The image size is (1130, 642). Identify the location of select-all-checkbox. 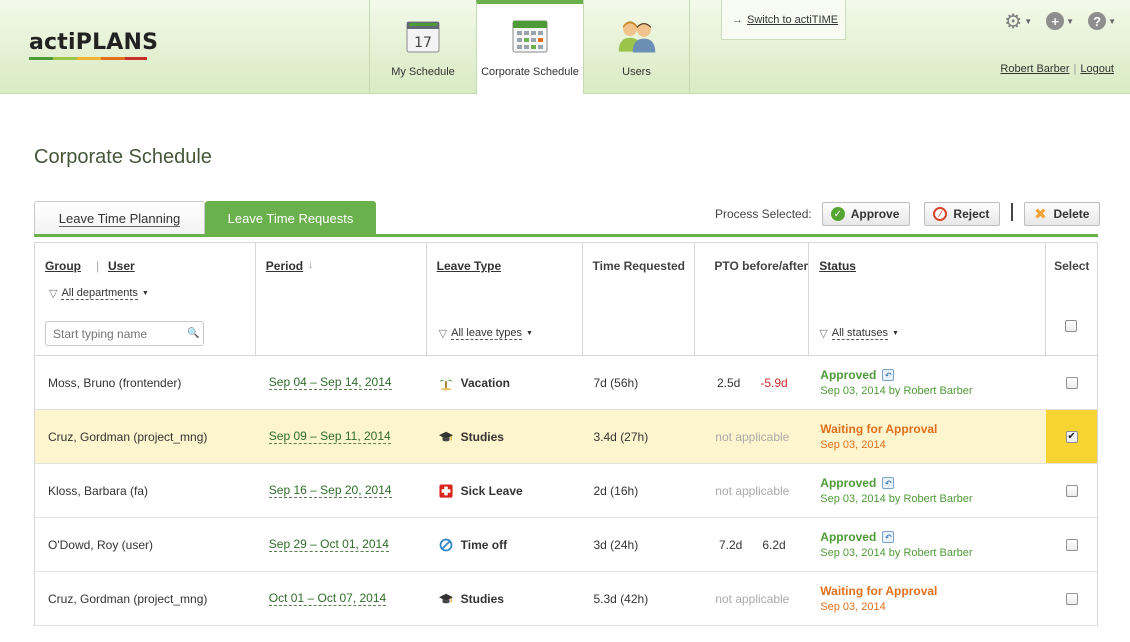
(1071, 326).